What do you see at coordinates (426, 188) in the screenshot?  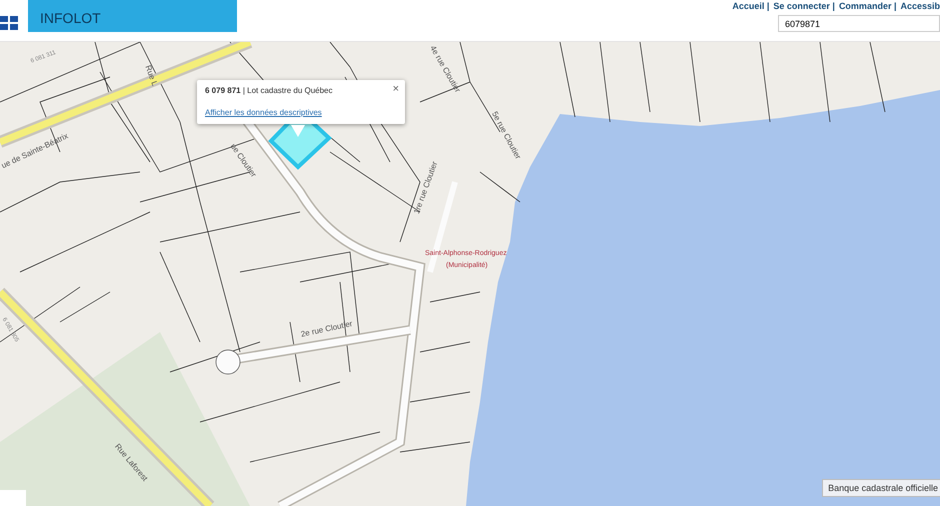 I see `street-label: 1re rue Cloutier` at bounding box center [426, 188].